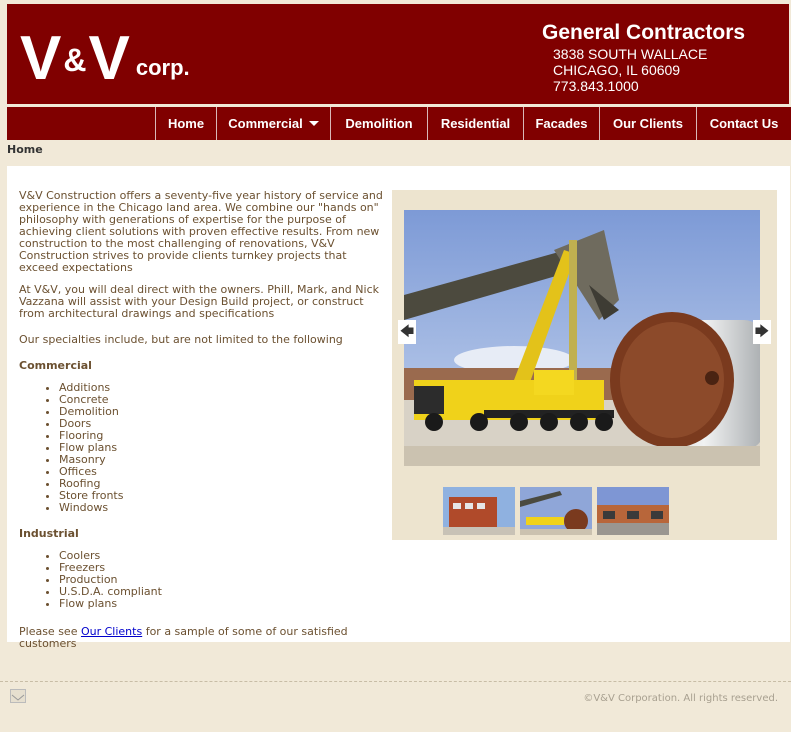  Describe the element at coordinates (407, 332) in the screenshot. I see `arrow-left-icon: 🡄` at that location.